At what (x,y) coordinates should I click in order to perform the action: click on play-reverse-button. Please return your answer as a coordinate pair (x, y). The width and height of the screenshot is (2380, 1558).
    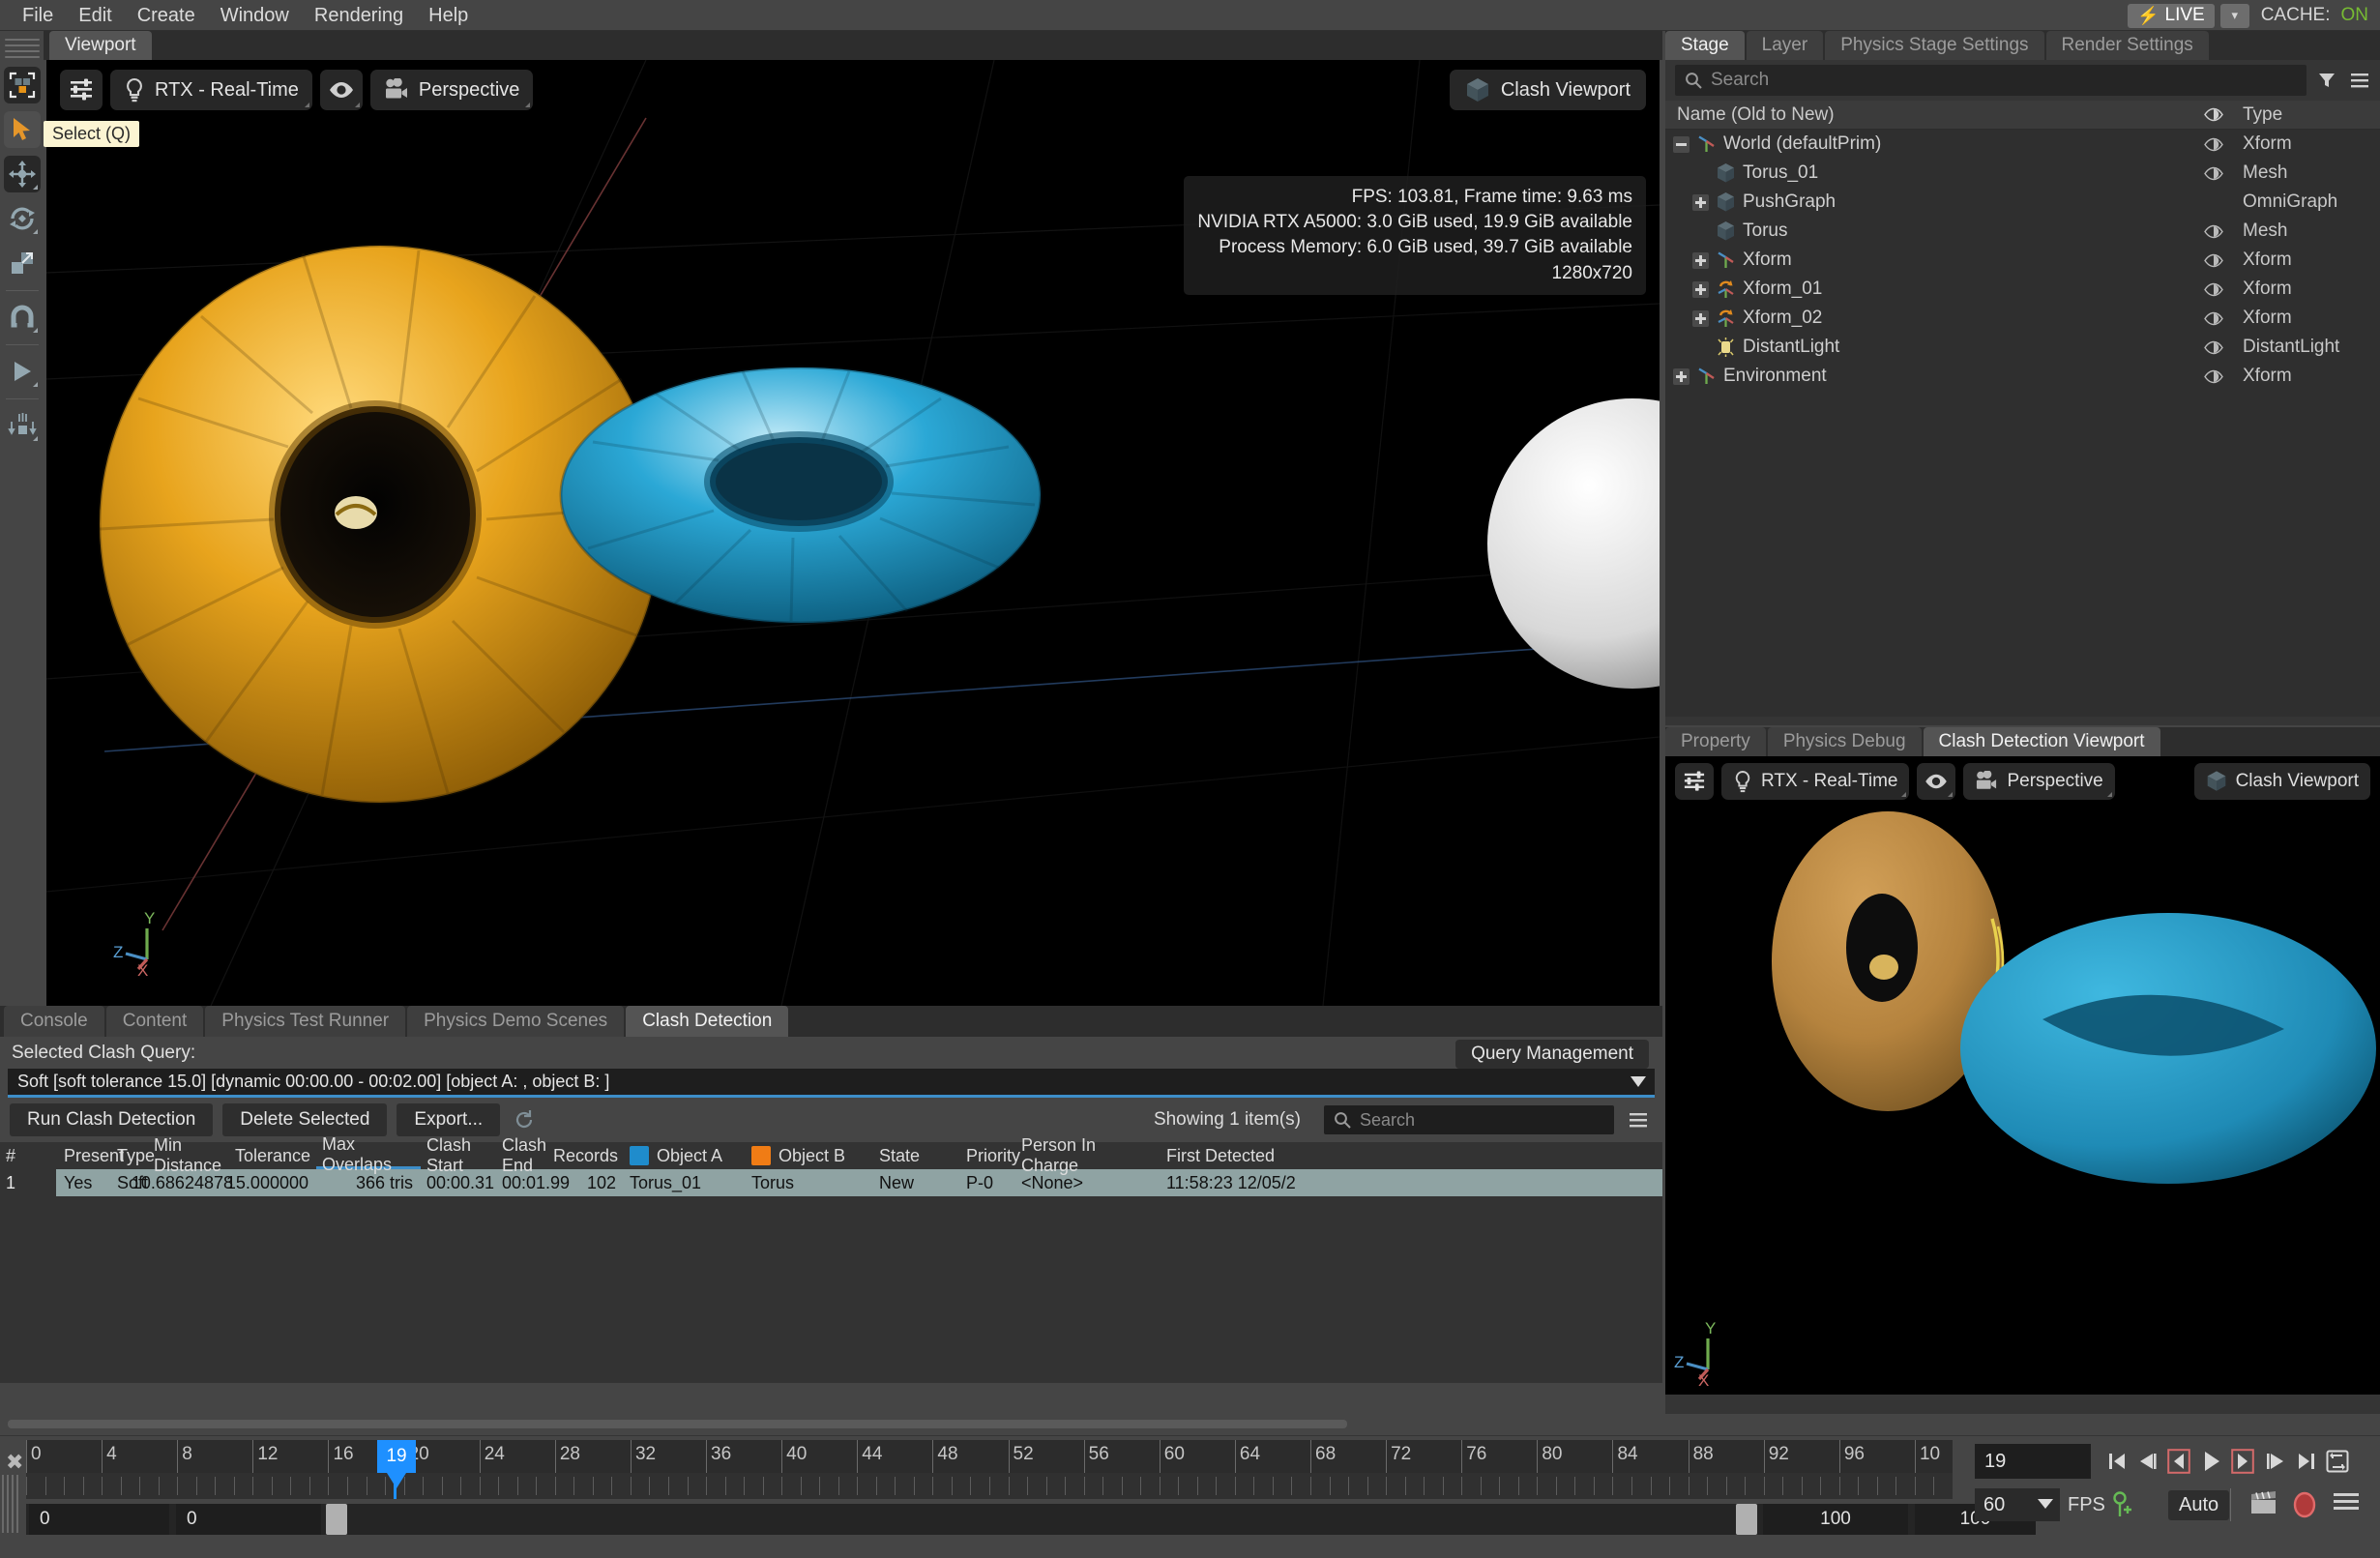
    Looking at the image, I should click on (2178, 1462).